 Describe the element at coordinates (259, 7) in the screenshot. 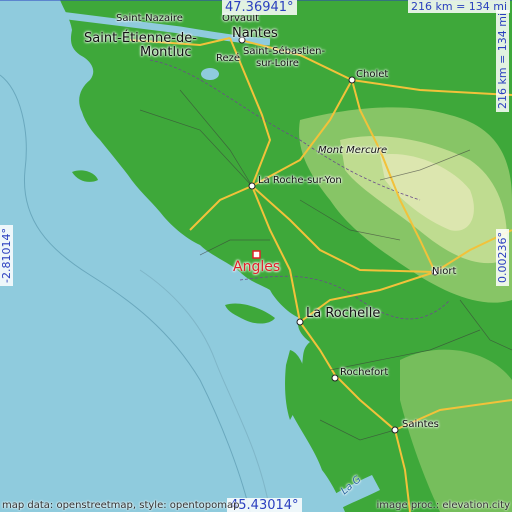

I see `coord-top: 47.36941°` at that location.